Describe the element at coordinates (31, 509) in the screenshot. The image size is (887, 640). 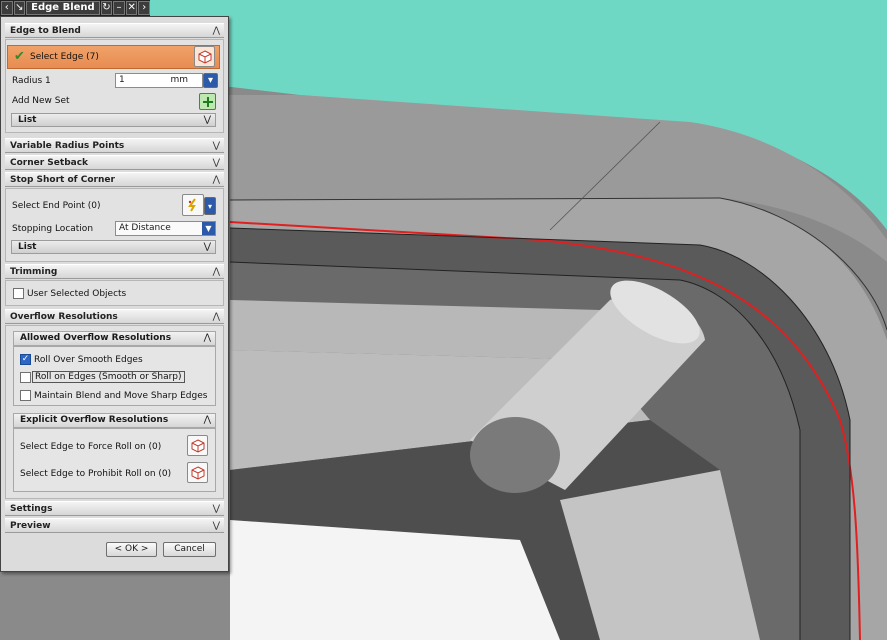
I see `section-title: Settings` at that location.